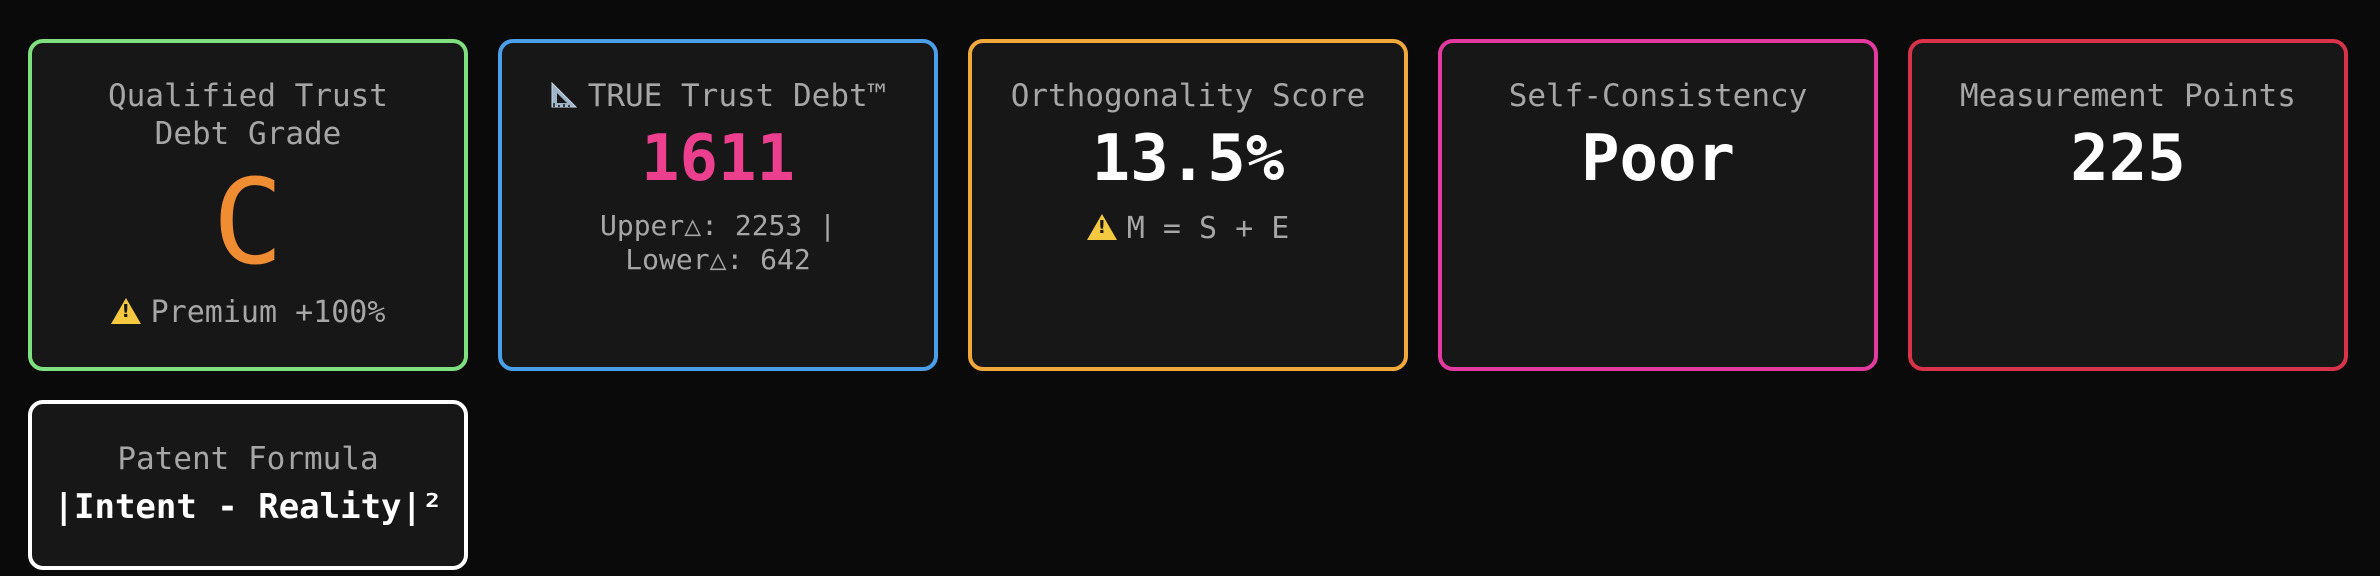 The height and width of the screenshot is (576, 2380). Describe the element at coordinates (248, 222) in the screenshot. I see `grade-value: C` at that location.